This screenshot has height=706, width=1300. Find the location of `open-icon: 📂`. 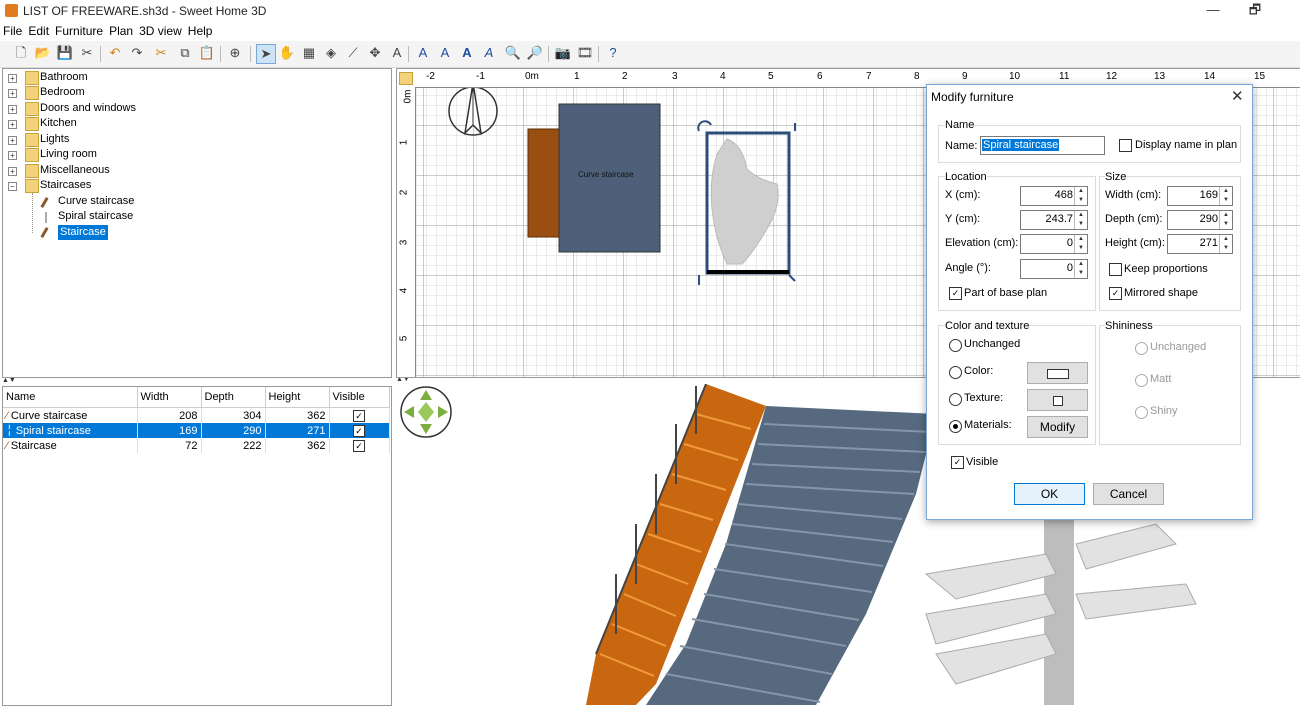

open-icon: 📂 is located at coordinates (43, 53).